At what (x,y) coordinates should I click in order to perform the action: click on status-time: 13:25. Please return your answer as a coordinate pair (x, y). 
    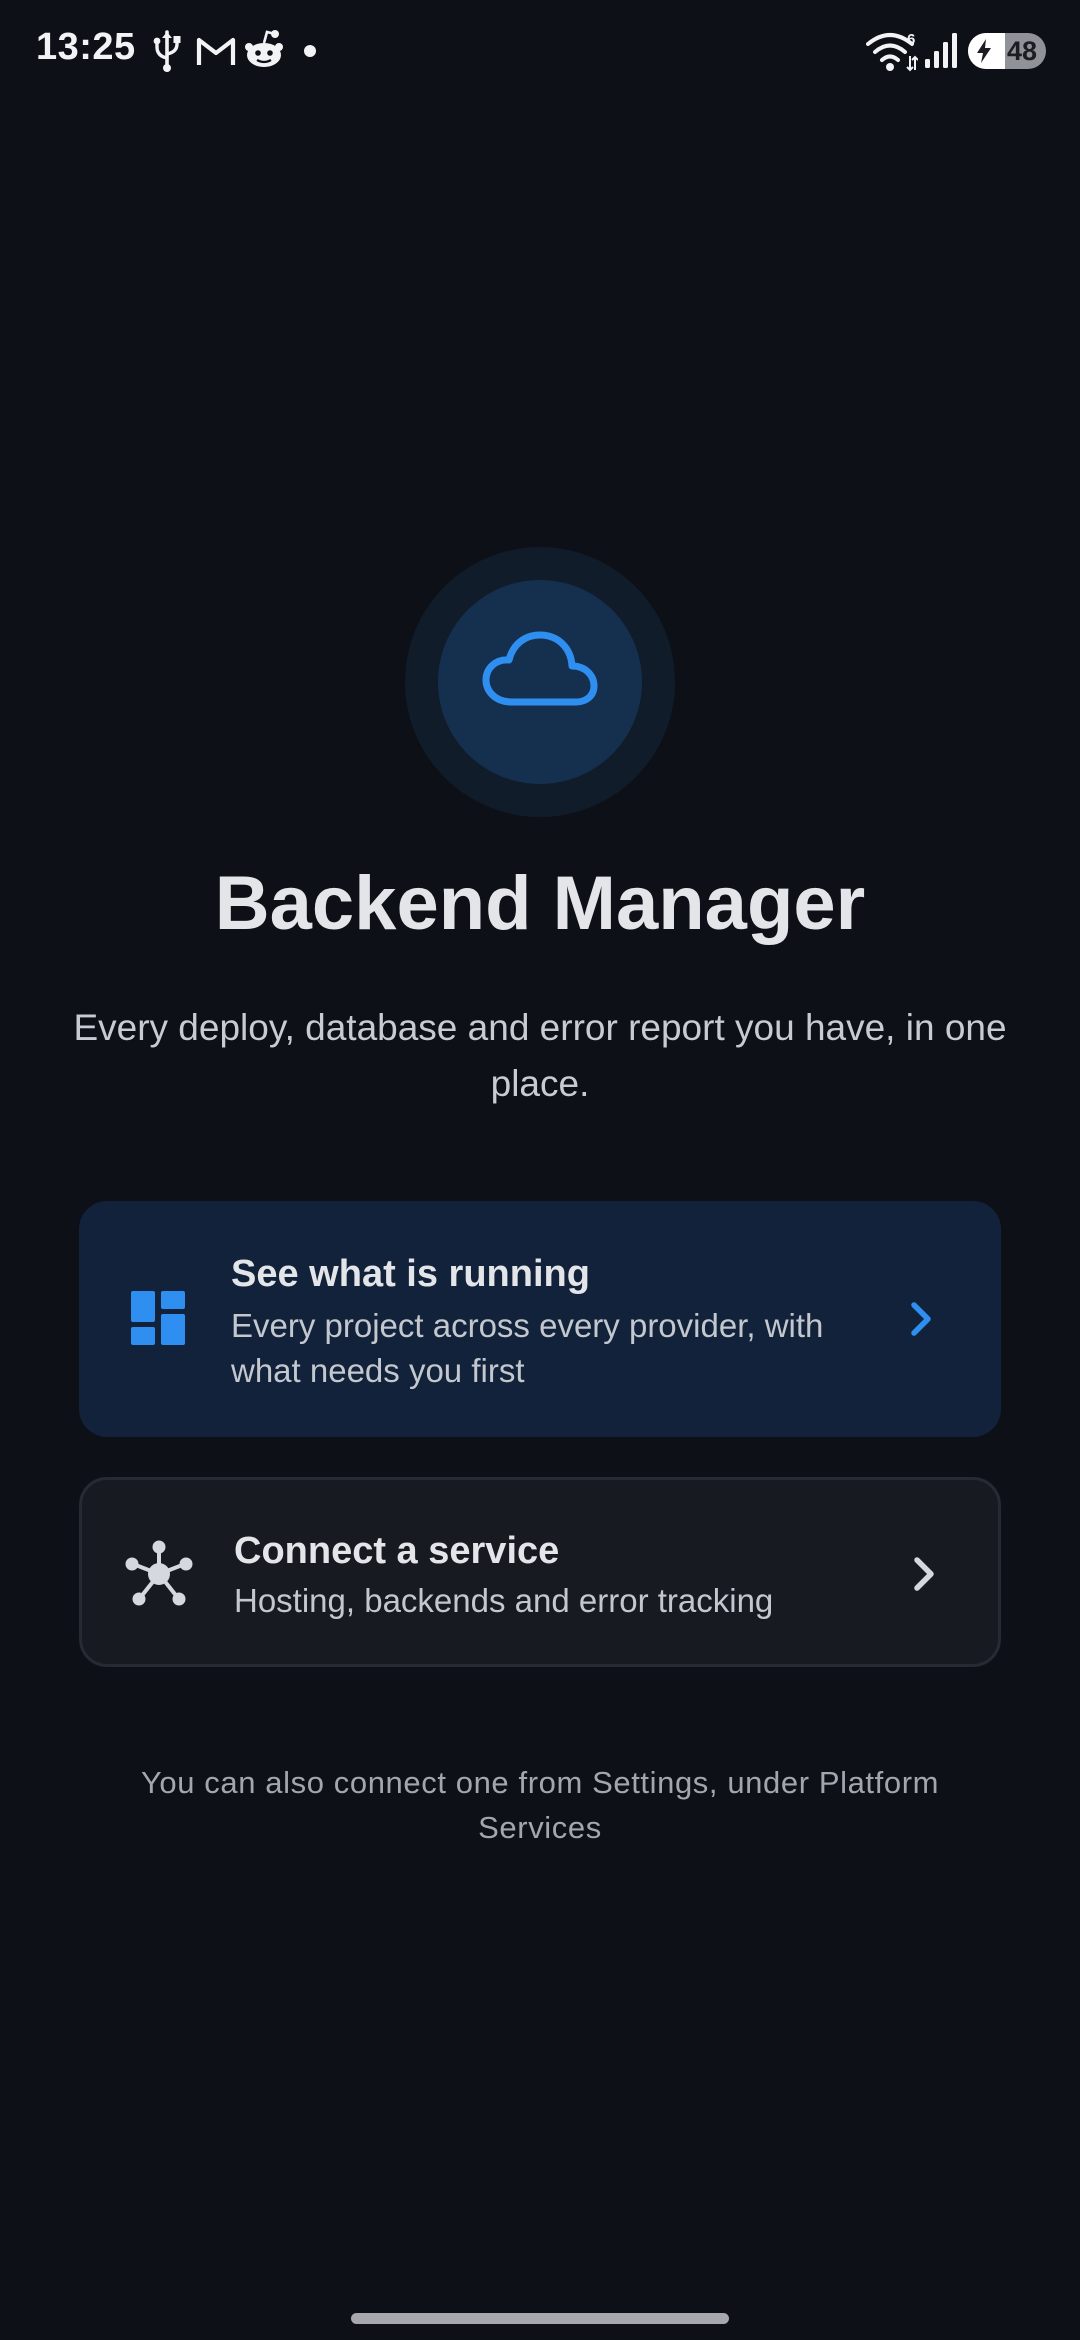
    Looking at the image, I should click on (86, 47).